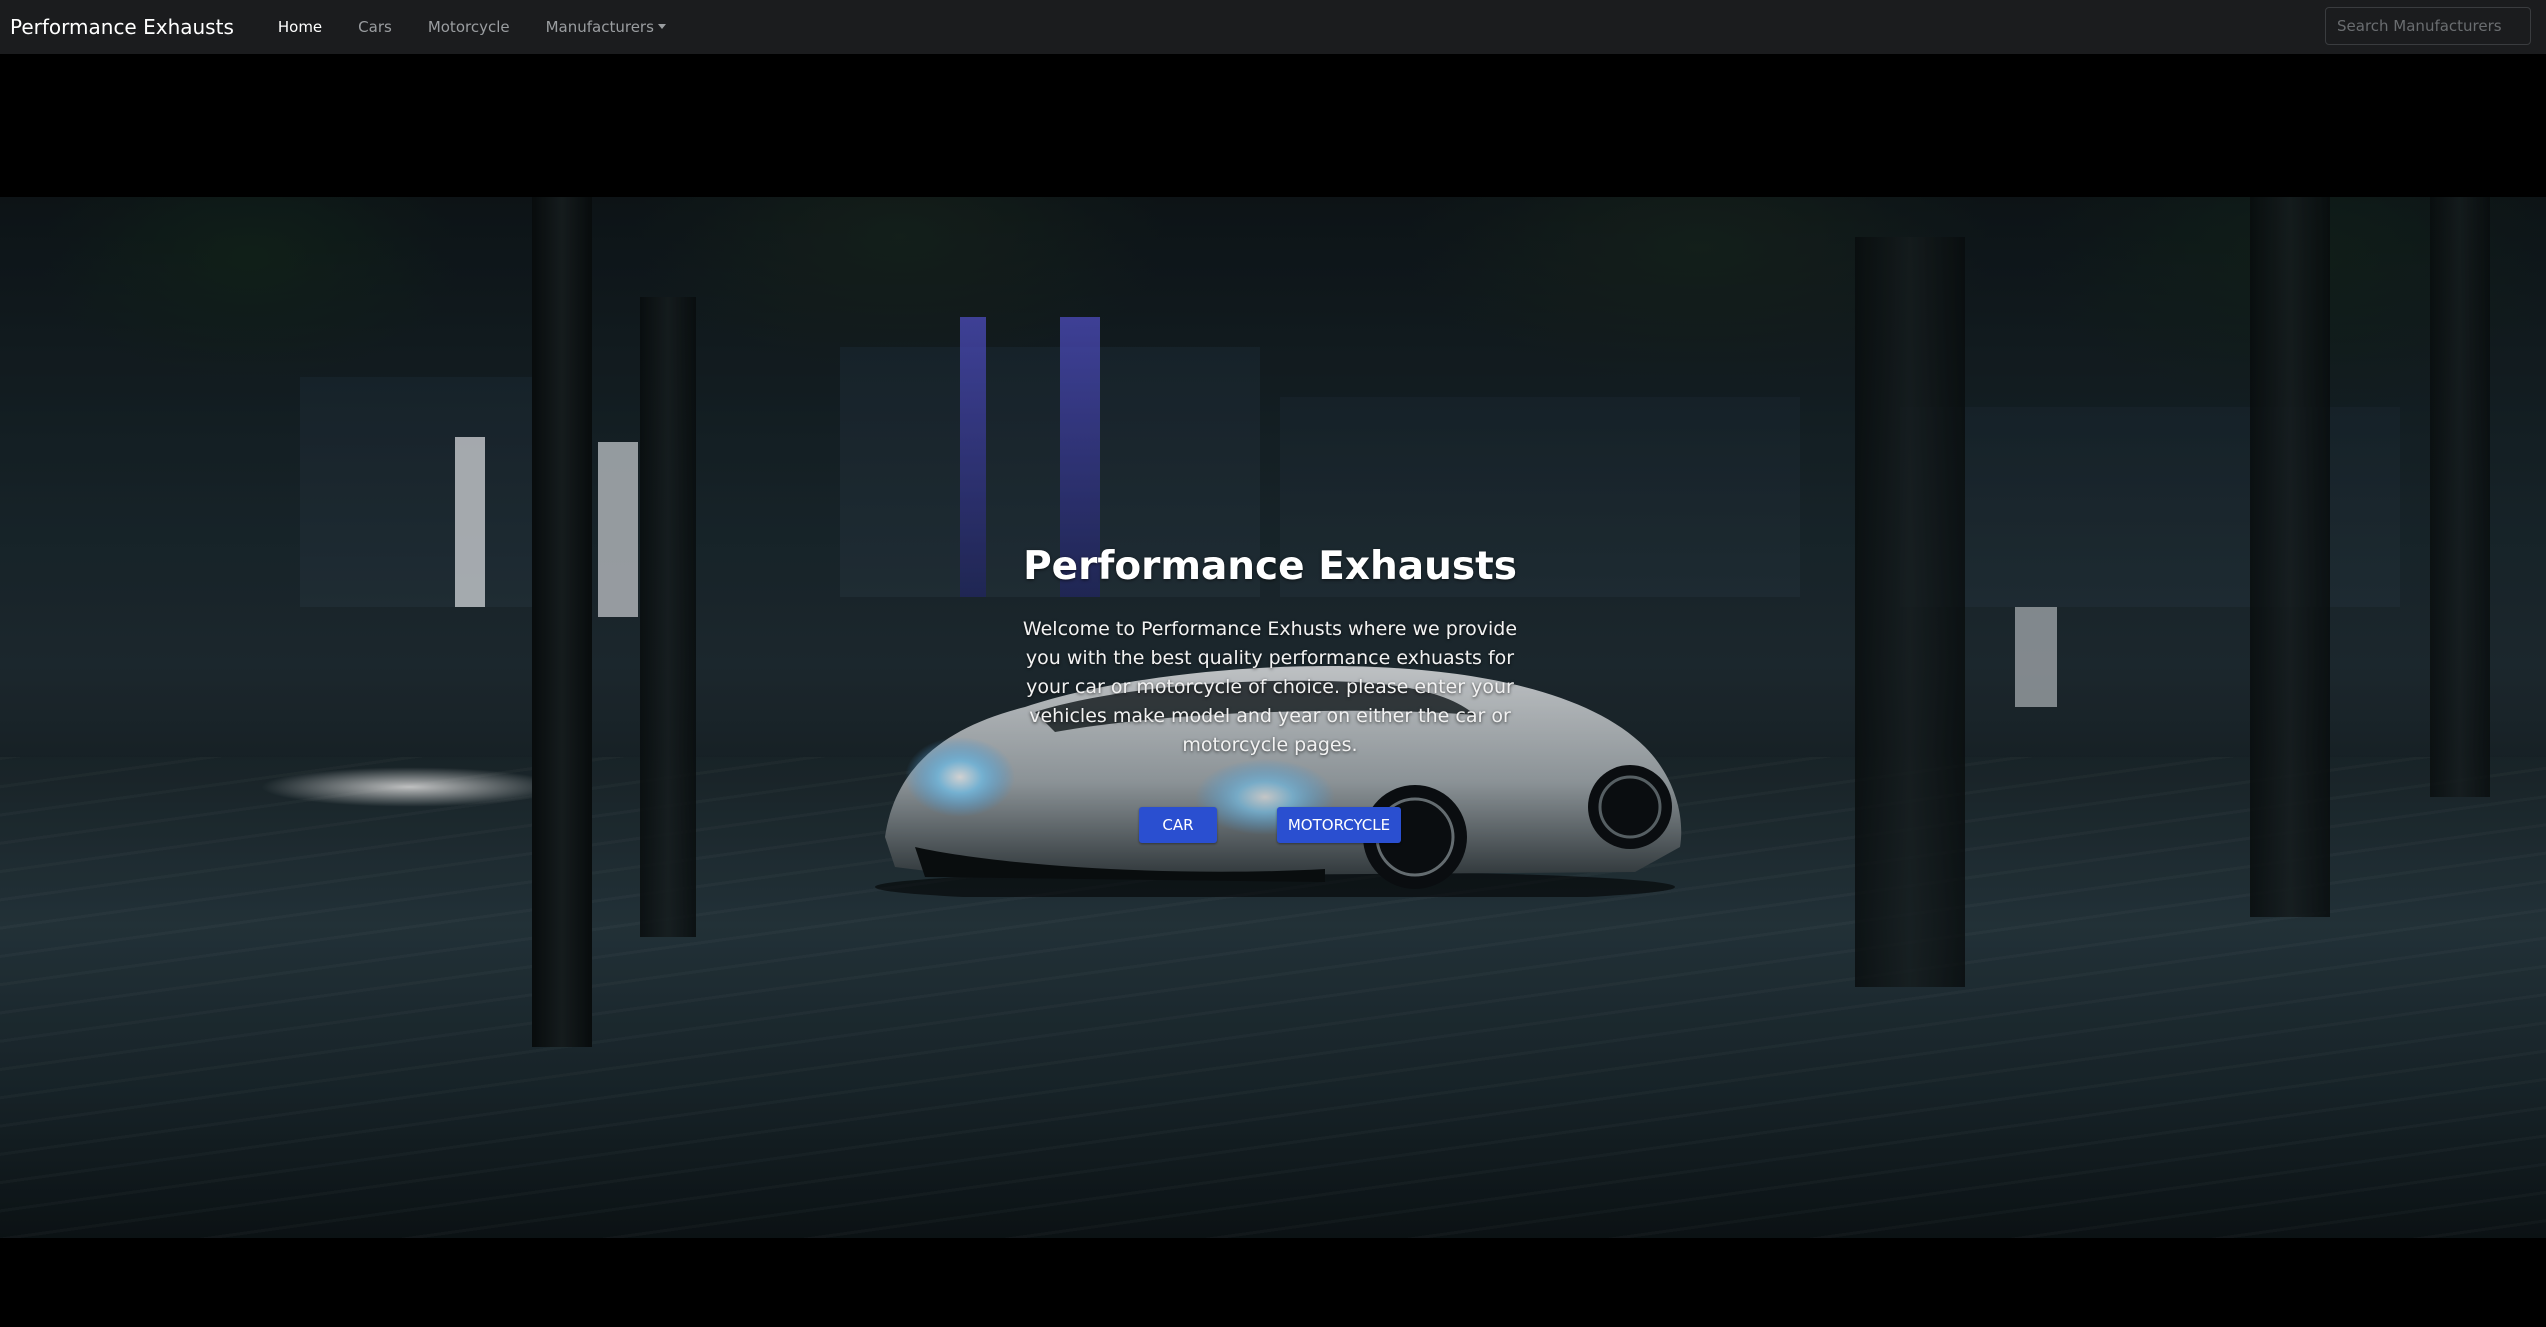  Describe the element at coordinates (375, 27) in the screenshot. I see `nav-link-cars: Cars` at that location.